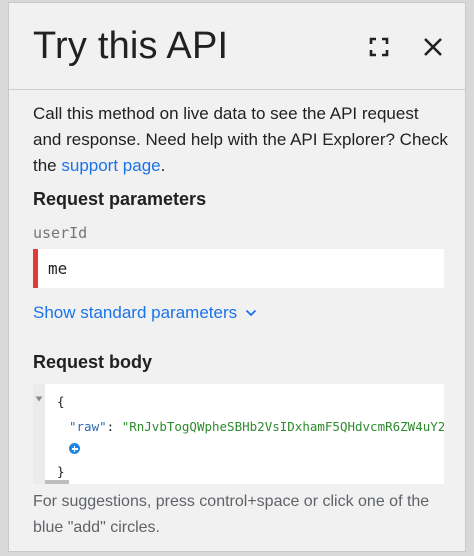  Describe the element at coordinates (39, 399) in the screenshot. I see `fold-arrow-icon` at that location.